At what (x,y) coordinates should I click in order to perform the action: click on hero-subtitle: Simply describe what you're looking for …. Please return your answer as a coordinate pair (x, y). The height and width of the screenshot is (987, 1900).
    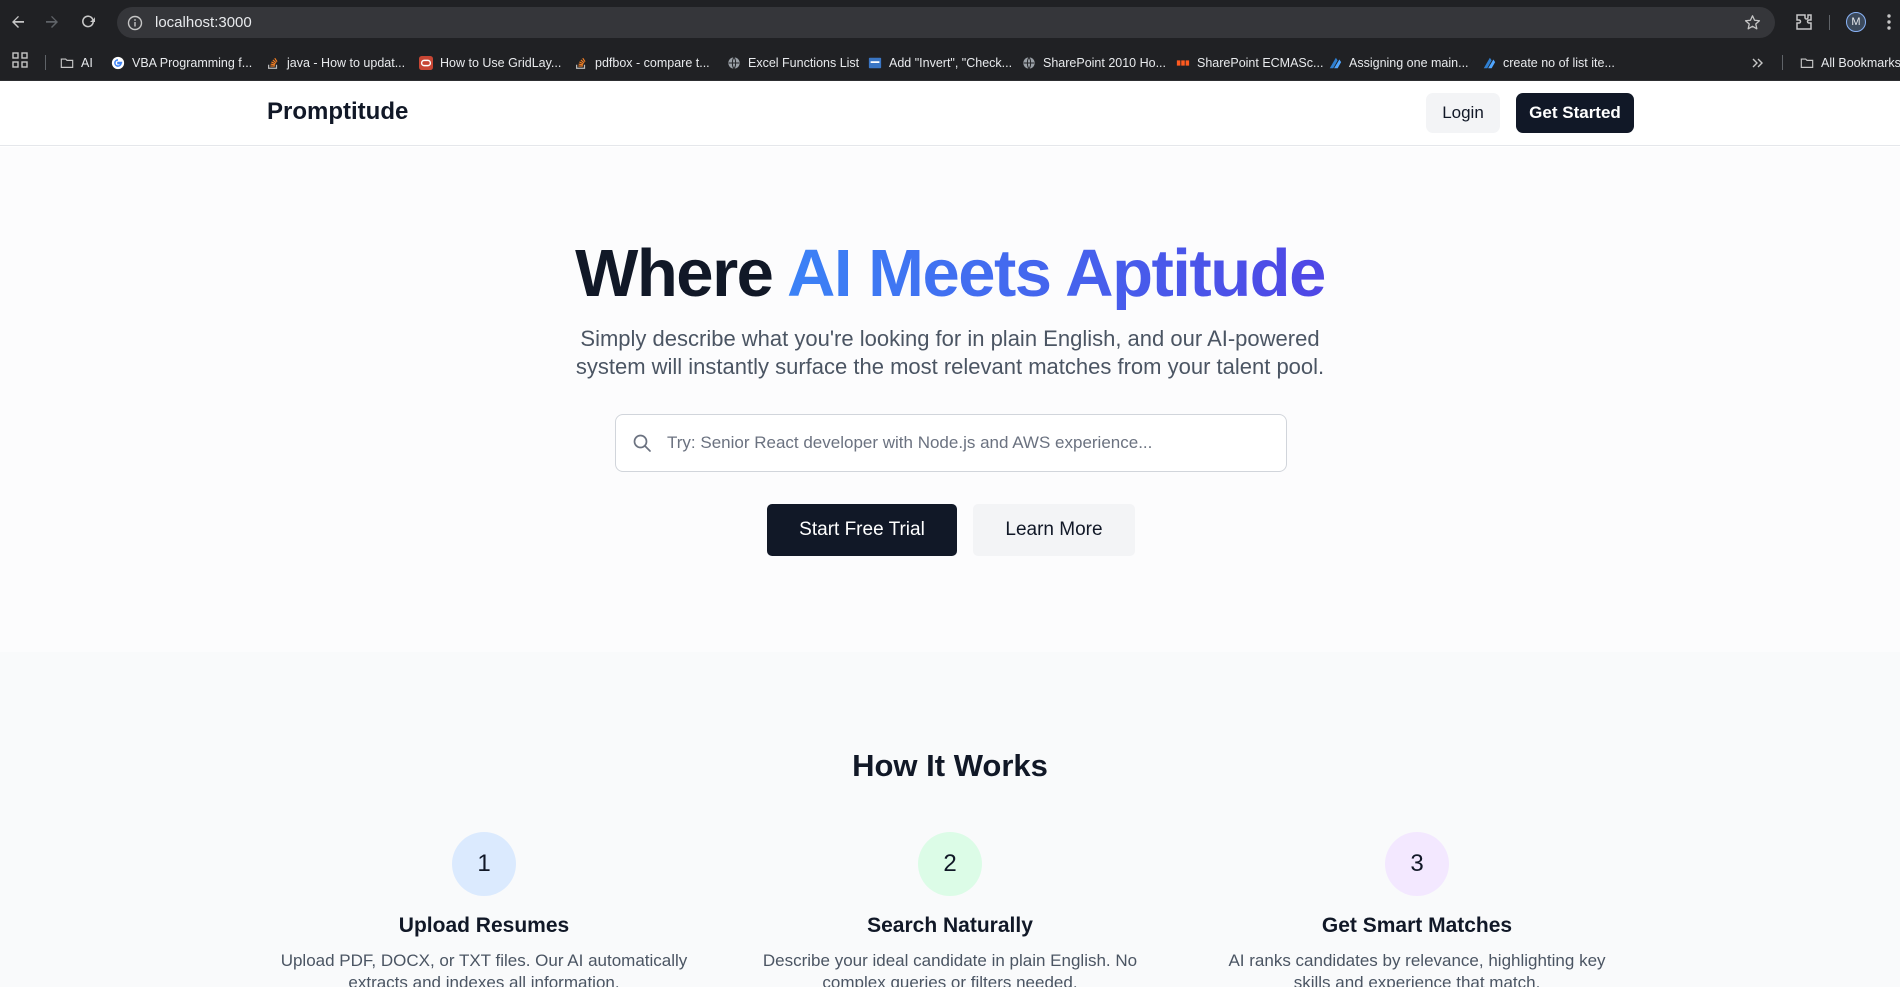
    Looking at the image, I should click on (950, 352).